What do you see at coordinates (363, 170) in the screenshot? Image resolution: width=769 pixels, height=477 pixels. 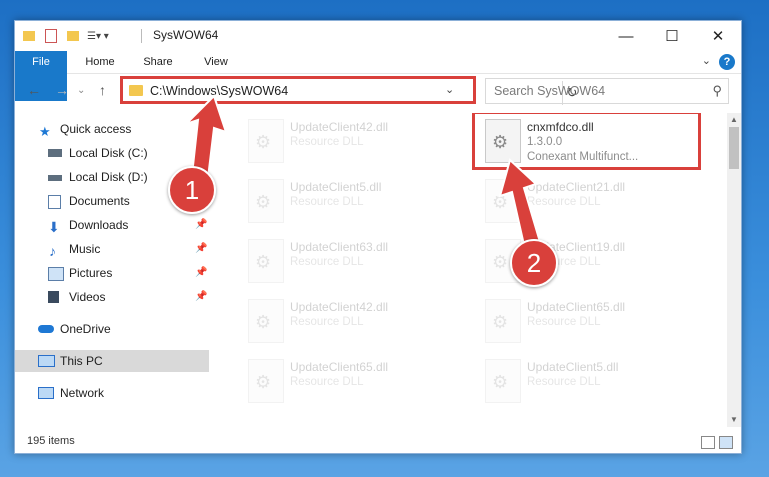 I see `annotation-arrows` at bounding box center [363, 170].